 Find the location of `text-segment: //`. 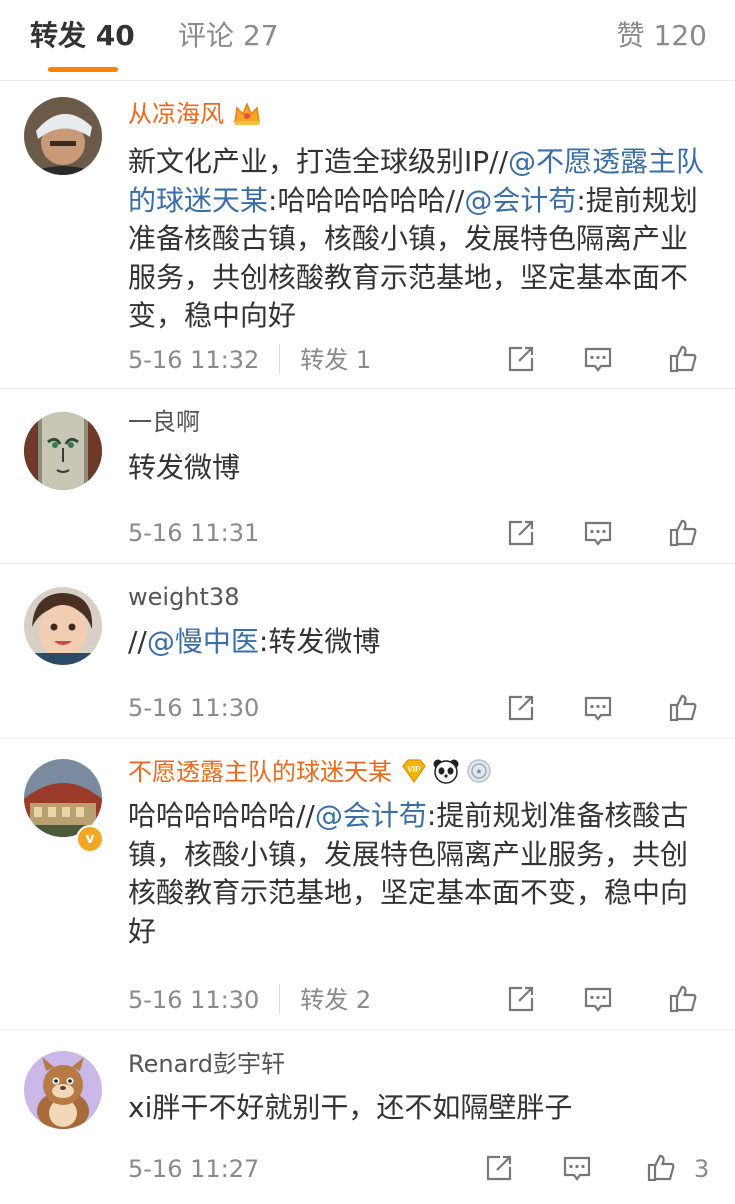

text-segment: // is located at coordinates (137, 641).